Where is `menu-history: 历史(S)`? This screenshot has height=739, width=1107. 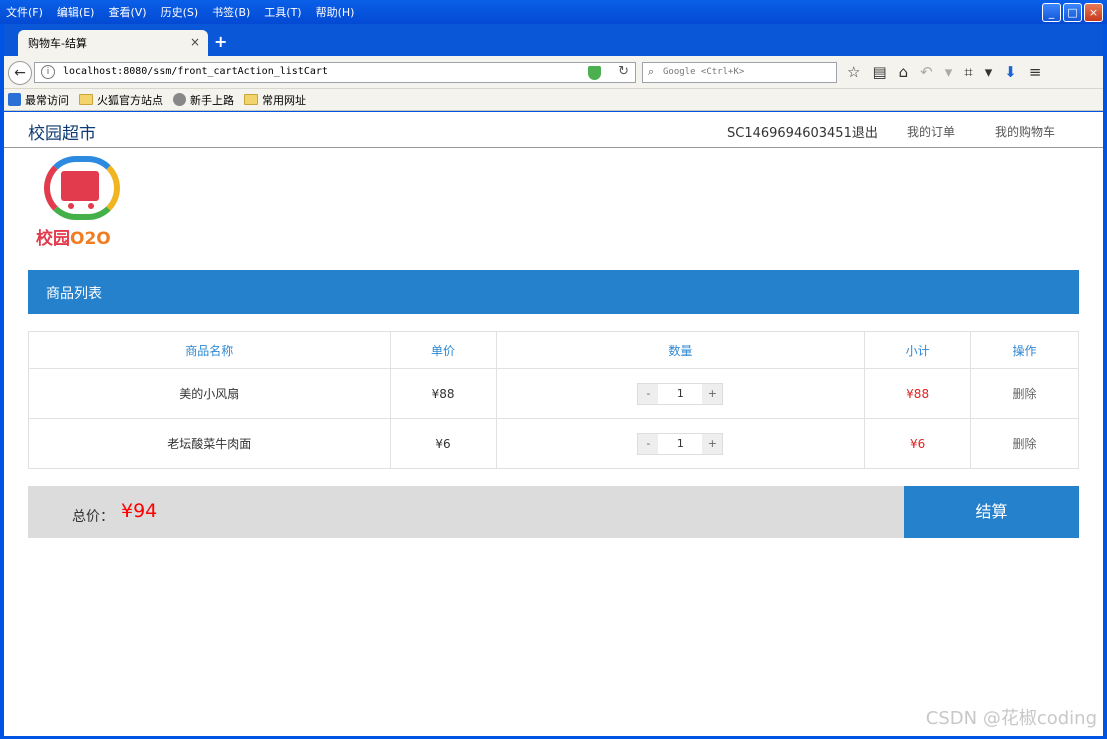 menu-history: 历史(S) is located at coordinates (180, 12).